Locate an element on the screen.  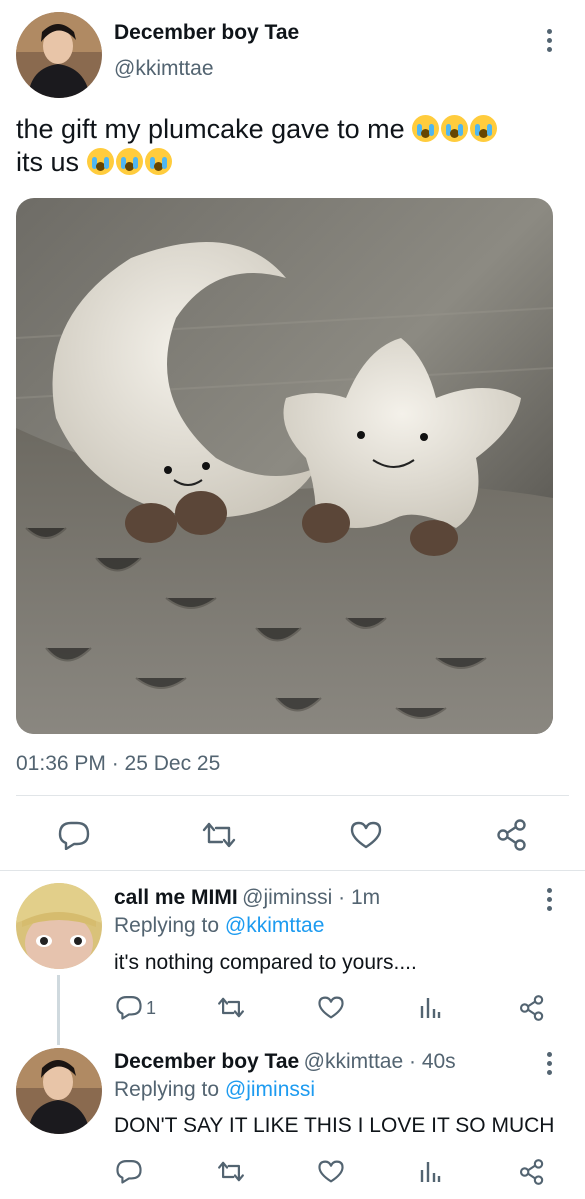
author-avatar is located at coordinates (59, 55).